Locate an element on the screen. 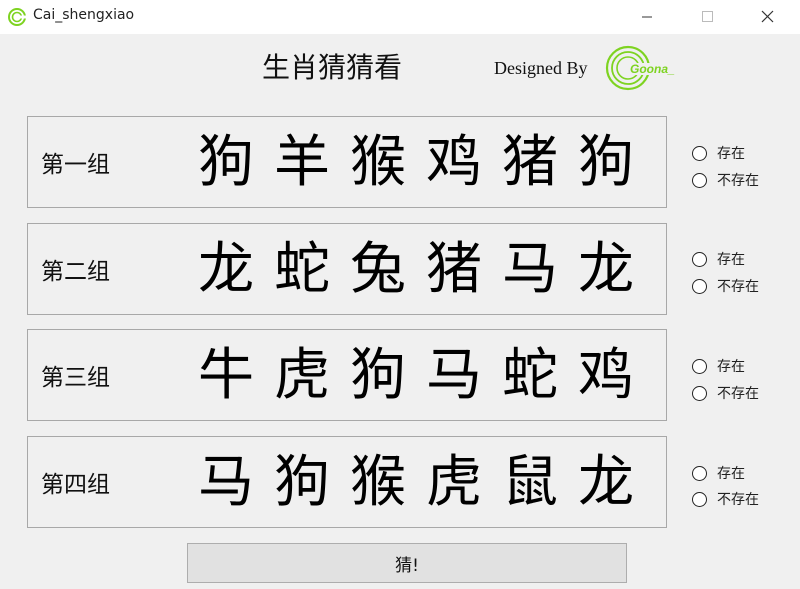 This screenshot has width=800, height=589. group-4-not-exists-radio: 不存在 is located at coordinates (725, 499).